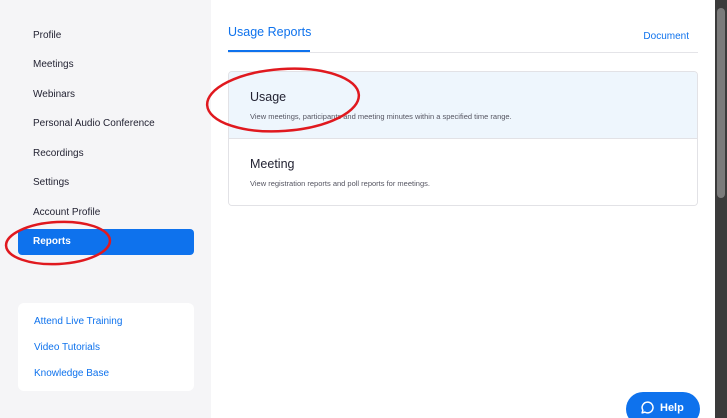  What do you see at coordinates (78, 321) in the screenshot?
I see `attend-live-training-link: Attend Live Training` at bounding box center [78, 321].